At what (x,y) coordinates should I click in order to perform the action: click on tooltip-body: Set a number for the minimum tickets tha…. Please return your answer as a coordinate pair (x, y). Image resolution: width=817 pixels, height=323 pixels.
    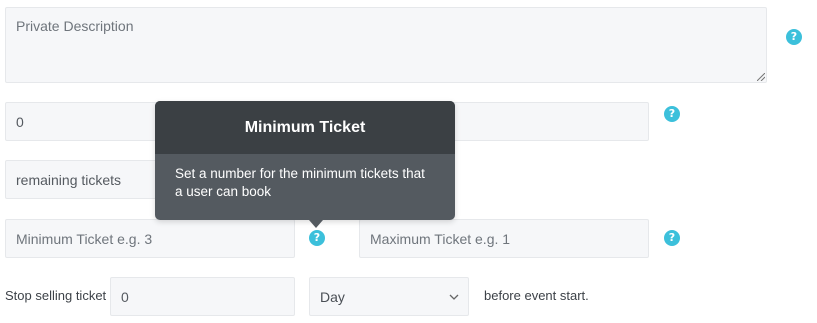
    Looking at the image, I should click on (300, 182).